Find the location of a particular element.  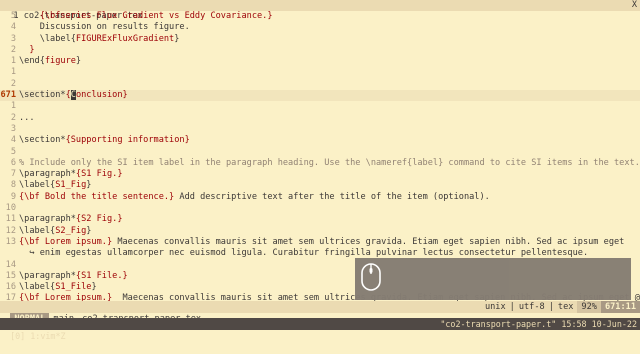

line-number: 15 is located at coordinates (10, 275).